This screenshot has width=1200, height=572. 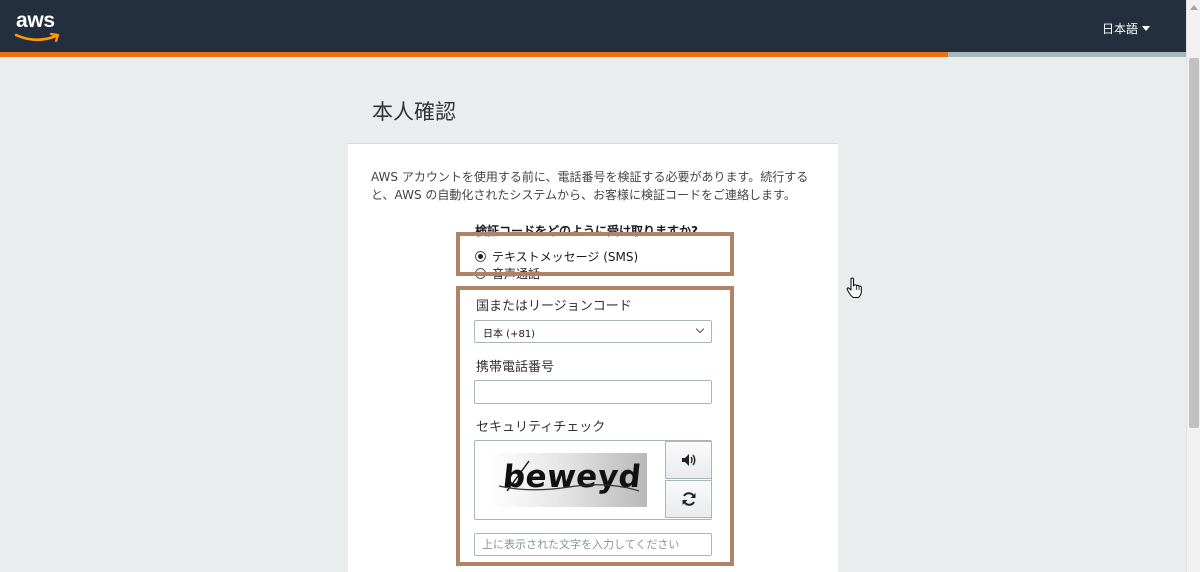 What do you see at coordinates (480, 273) in the screenshot?
I see `voice-call-radio-button` at bounding box center [480, 273].